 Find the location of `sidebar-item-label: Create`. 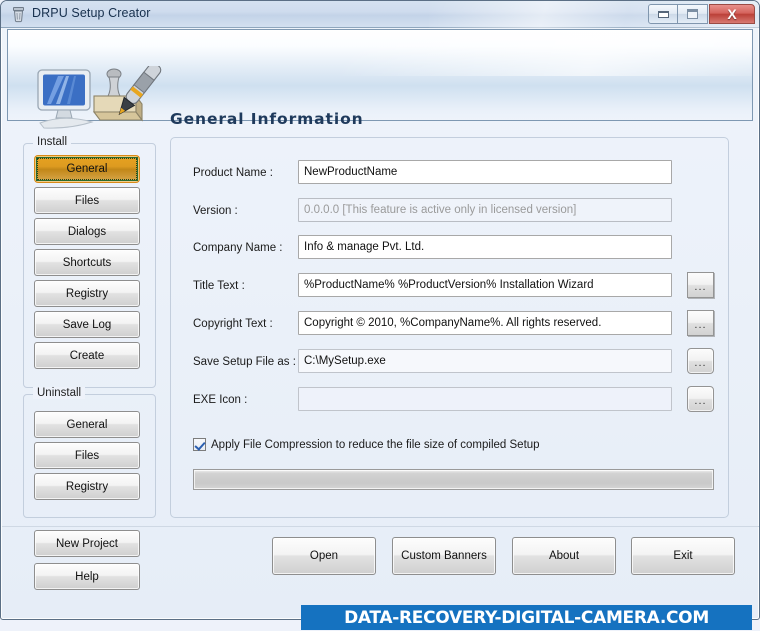

sidebar-item-label: Create is located at coordinates (87, 355).